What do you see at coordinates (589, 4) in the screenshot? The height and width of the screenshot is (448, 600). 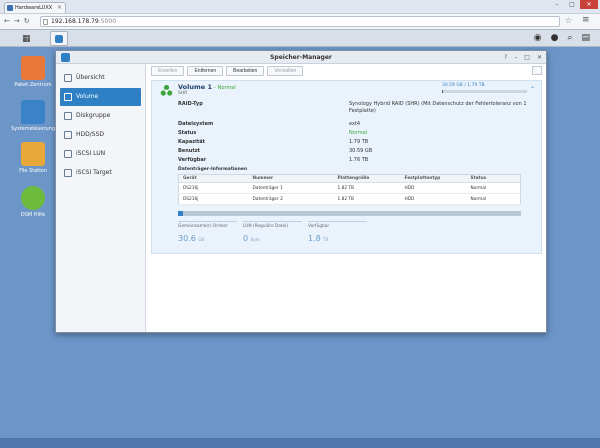 I see `close-window-icon: ✕` at bounding box center [589, 4].